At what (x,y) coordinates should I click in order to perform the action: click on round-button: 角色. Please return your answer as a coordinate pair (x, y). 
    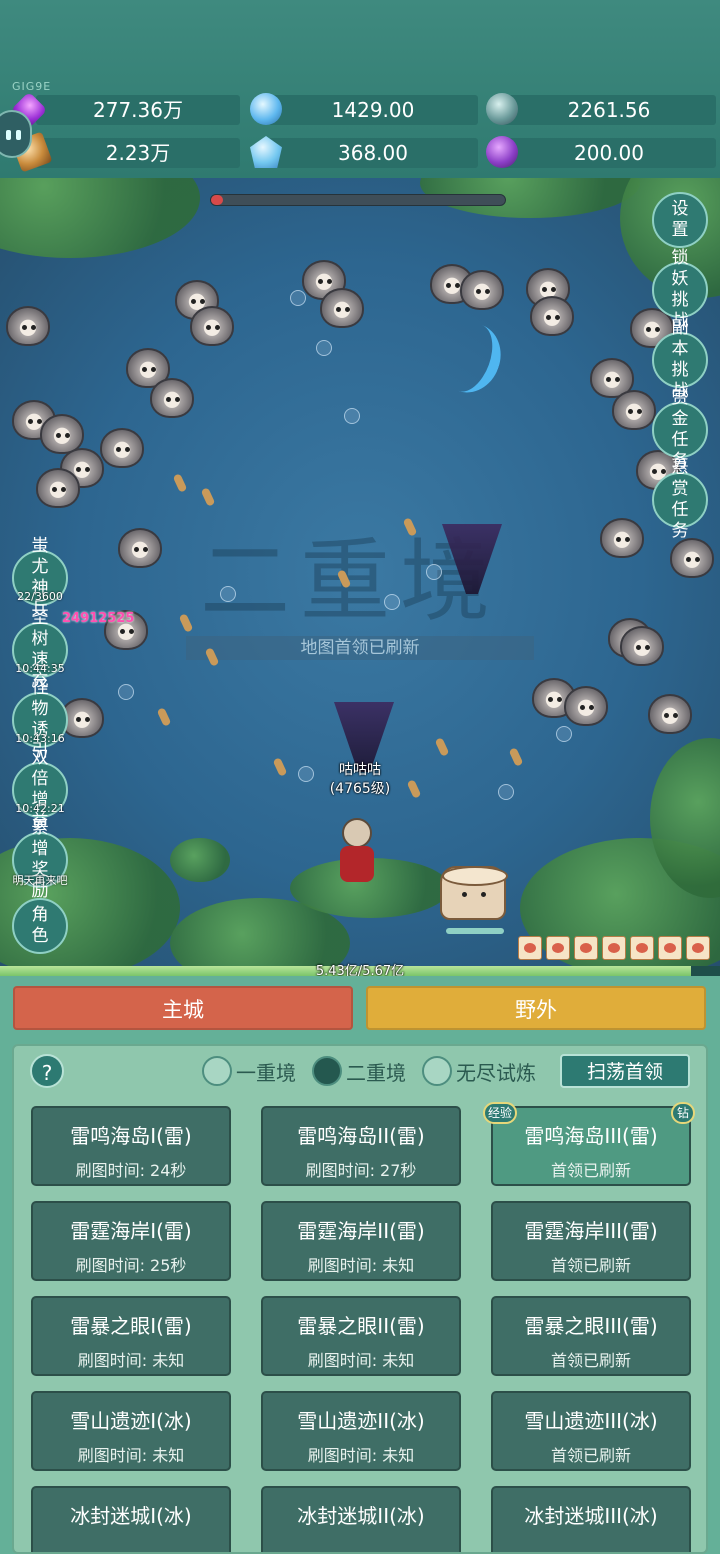
    Looking at the image, I should click on (40, 926).